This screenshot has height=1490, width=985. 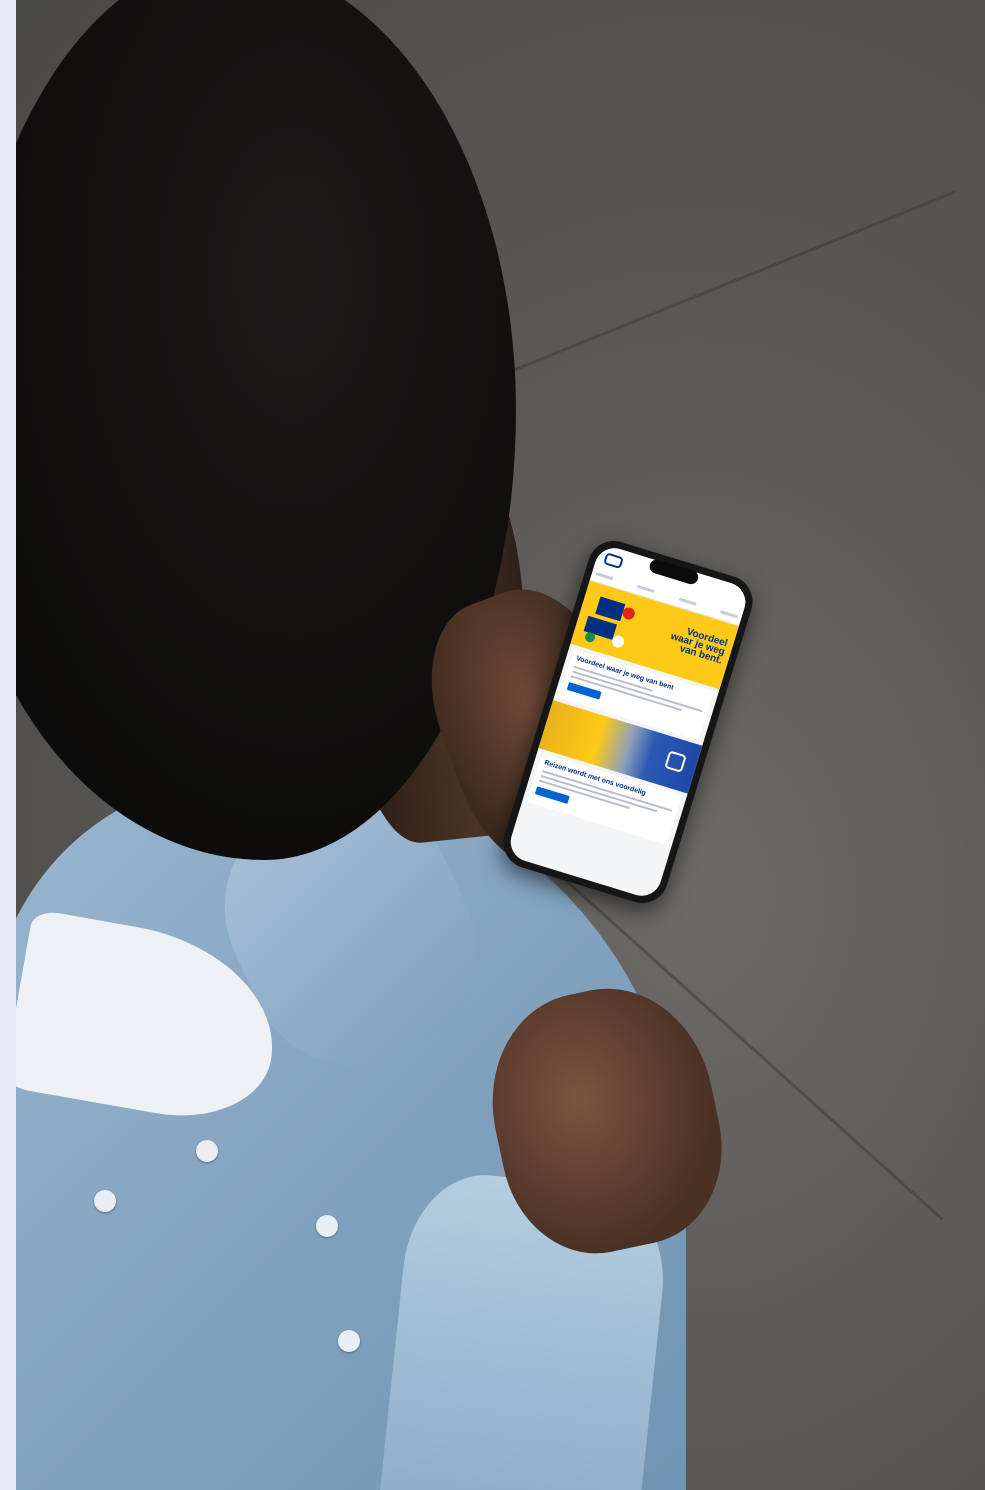 I want to click on promo-illustration, so click(x=609, y=622).